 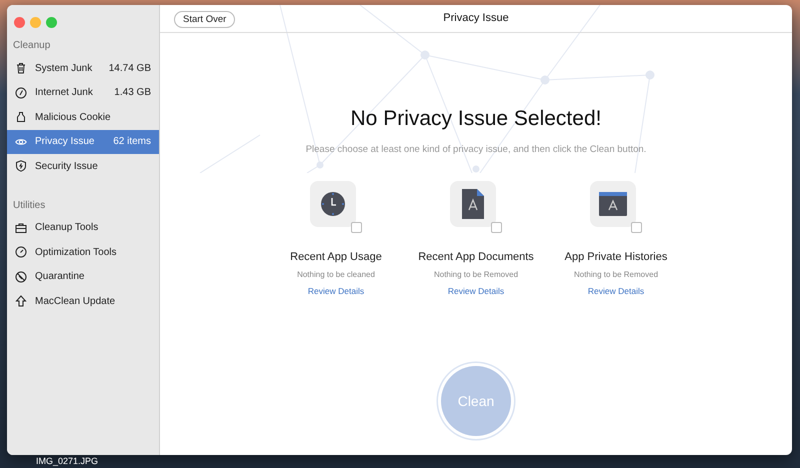 I want to click on sidebar-item: Cleanup Tools, so click(x=83, y=228).